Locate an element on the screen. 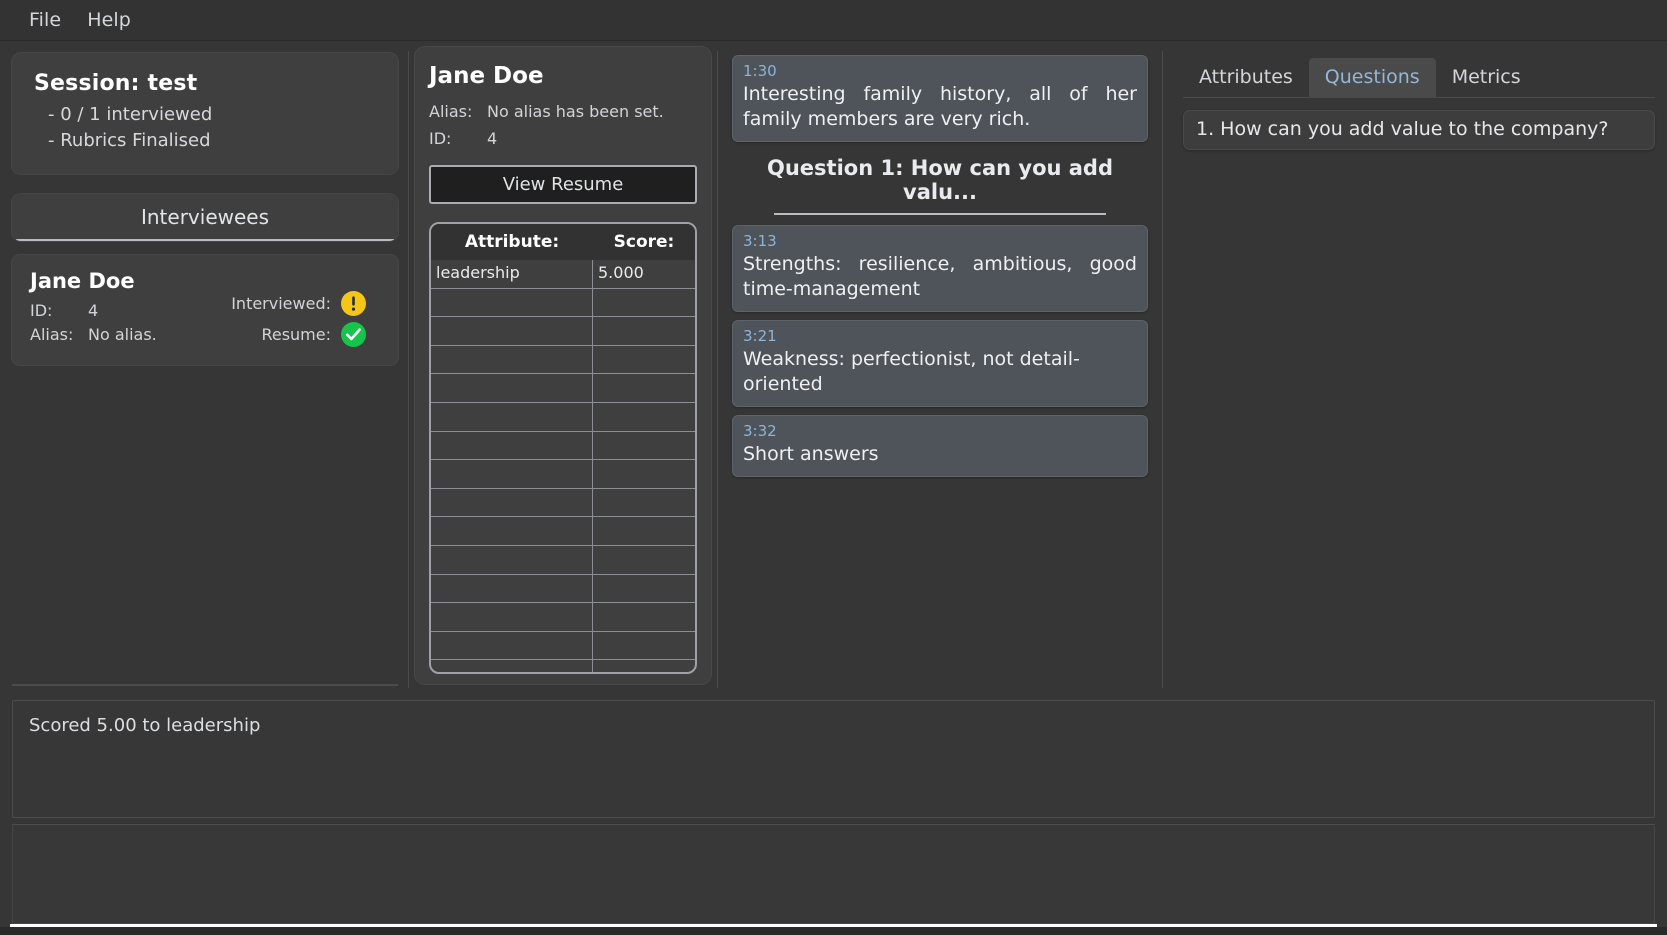 This screenshot has width=1667, height=935. view-resume-button: View Resume is located at coordinates (563, 184).